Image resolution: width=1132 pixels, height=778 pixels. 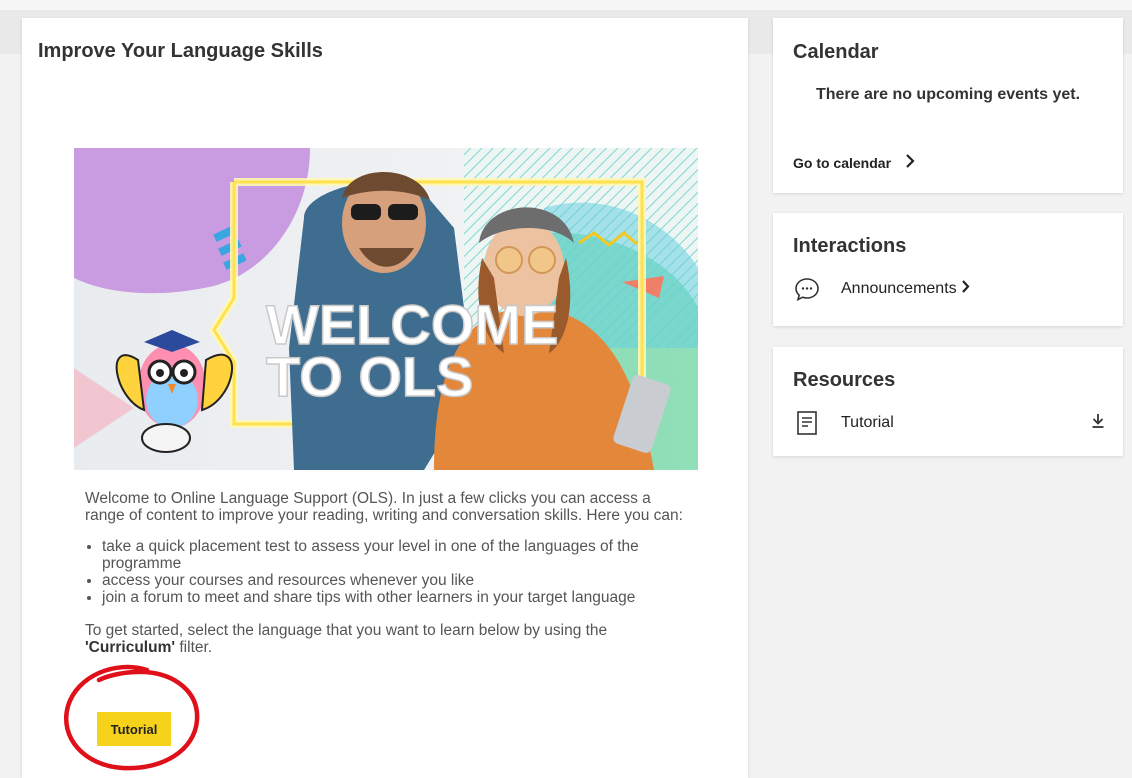 I want to click on banner-headline-line2: TO OLS, so click(x=369, y=376).